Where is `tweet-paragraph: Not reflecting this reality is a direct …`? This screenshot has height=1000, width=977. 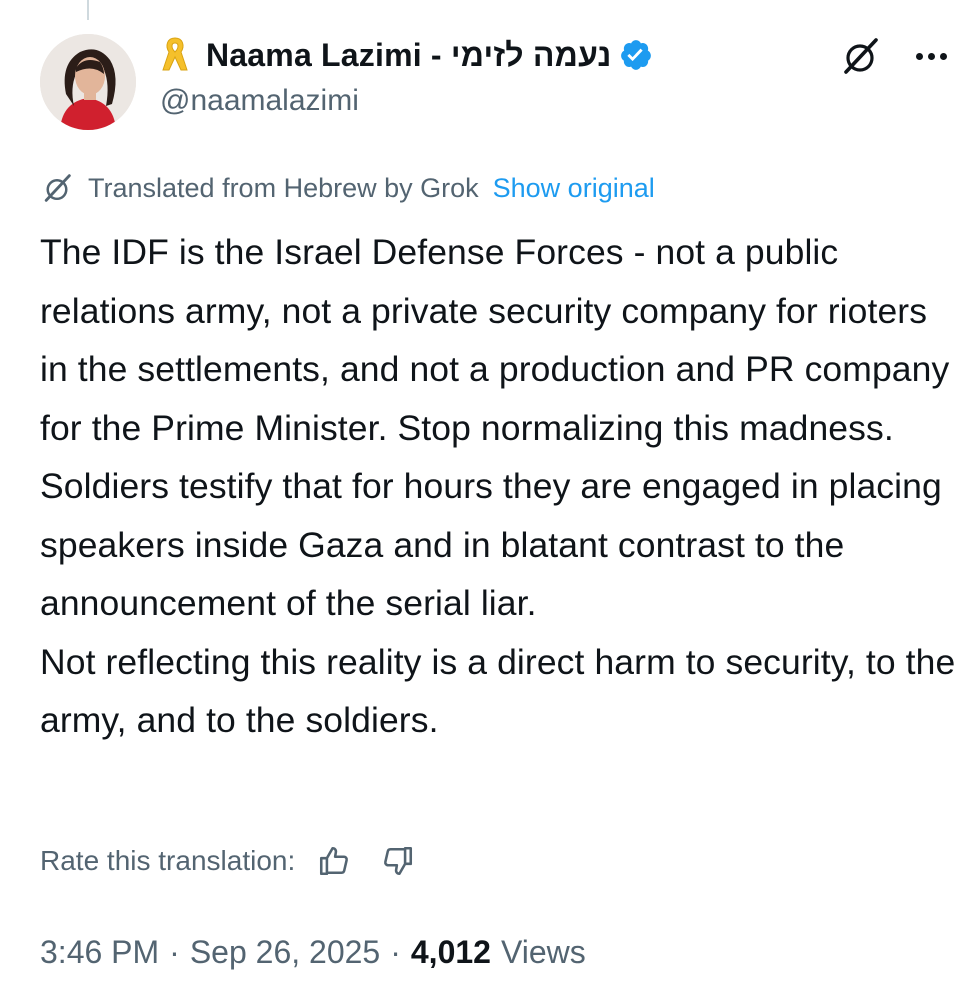
tweet-paragraph: Not reflecting this reality is a direct … is located at coordinates (498, 691).